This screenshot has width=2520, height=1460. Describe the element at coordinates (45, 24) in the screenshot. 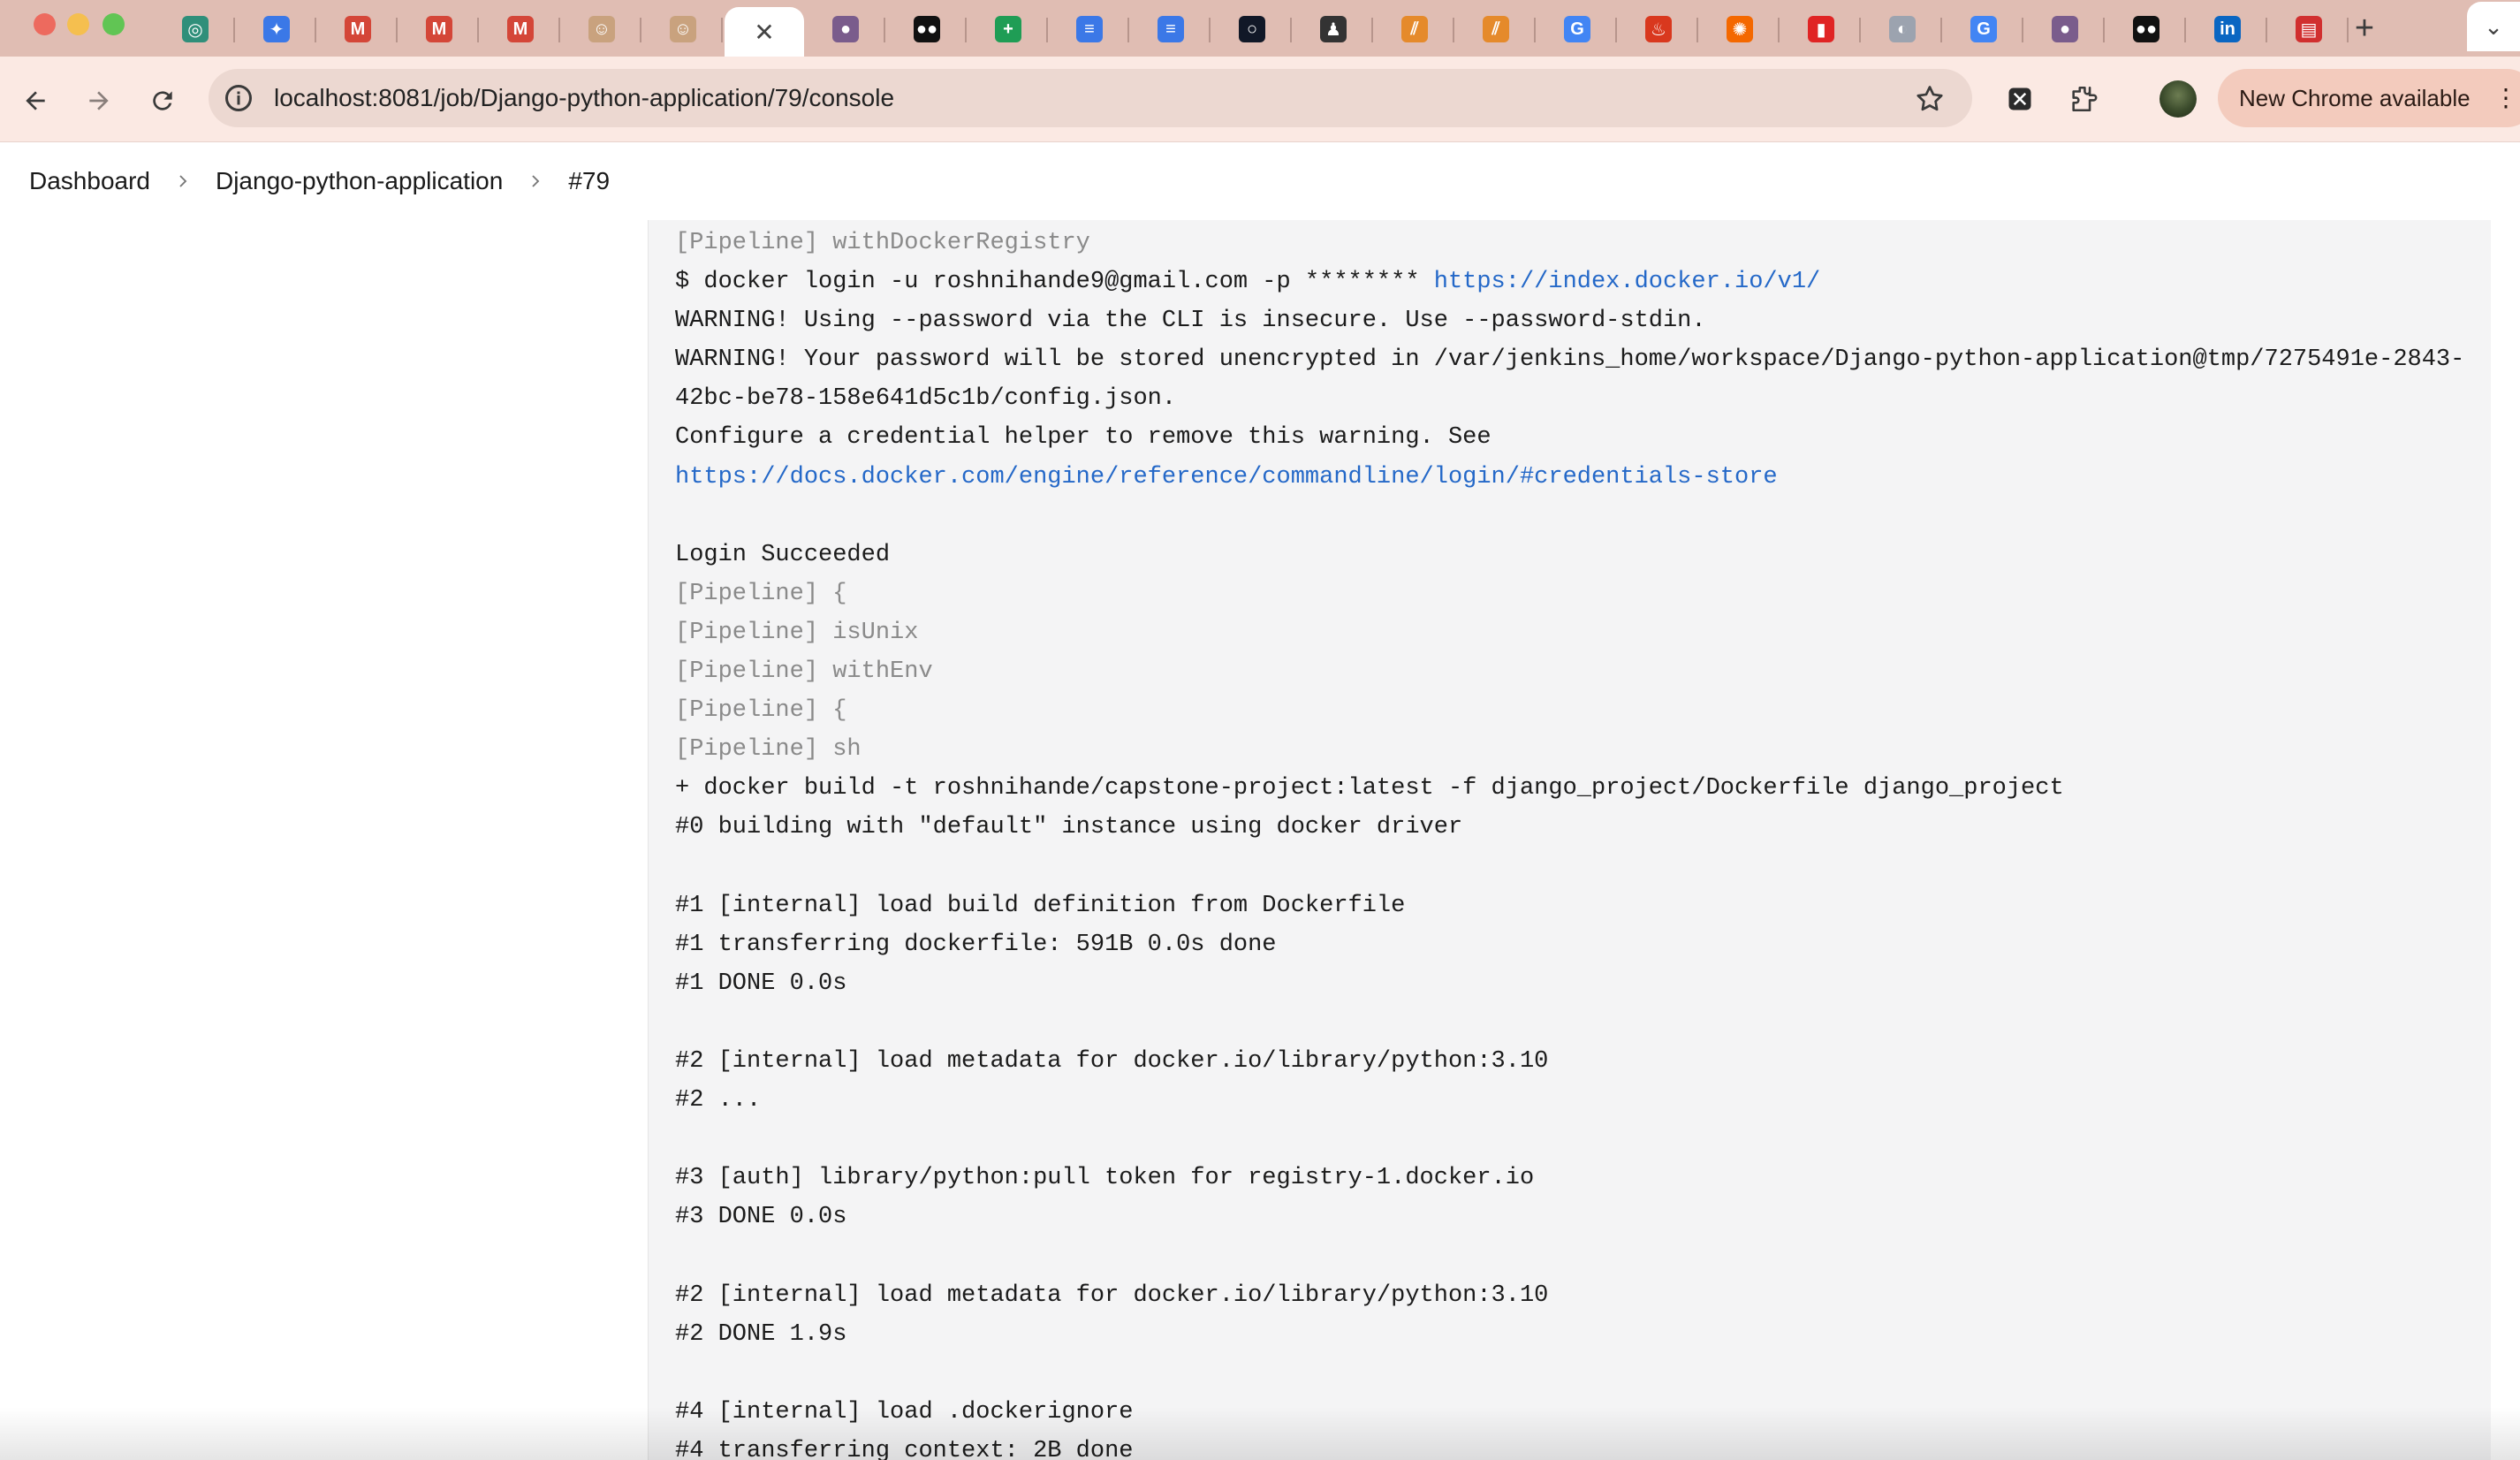

I see `window-close-button` at that location.